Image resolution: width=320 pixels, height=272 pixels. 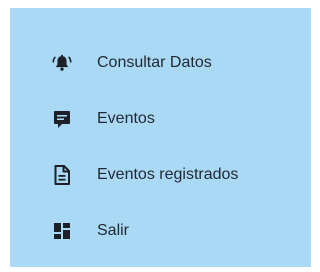 What do you see at coordinates (62, 63) in the screenshot?
I see `bell-ring-icon` at bounding box center [62, 63].